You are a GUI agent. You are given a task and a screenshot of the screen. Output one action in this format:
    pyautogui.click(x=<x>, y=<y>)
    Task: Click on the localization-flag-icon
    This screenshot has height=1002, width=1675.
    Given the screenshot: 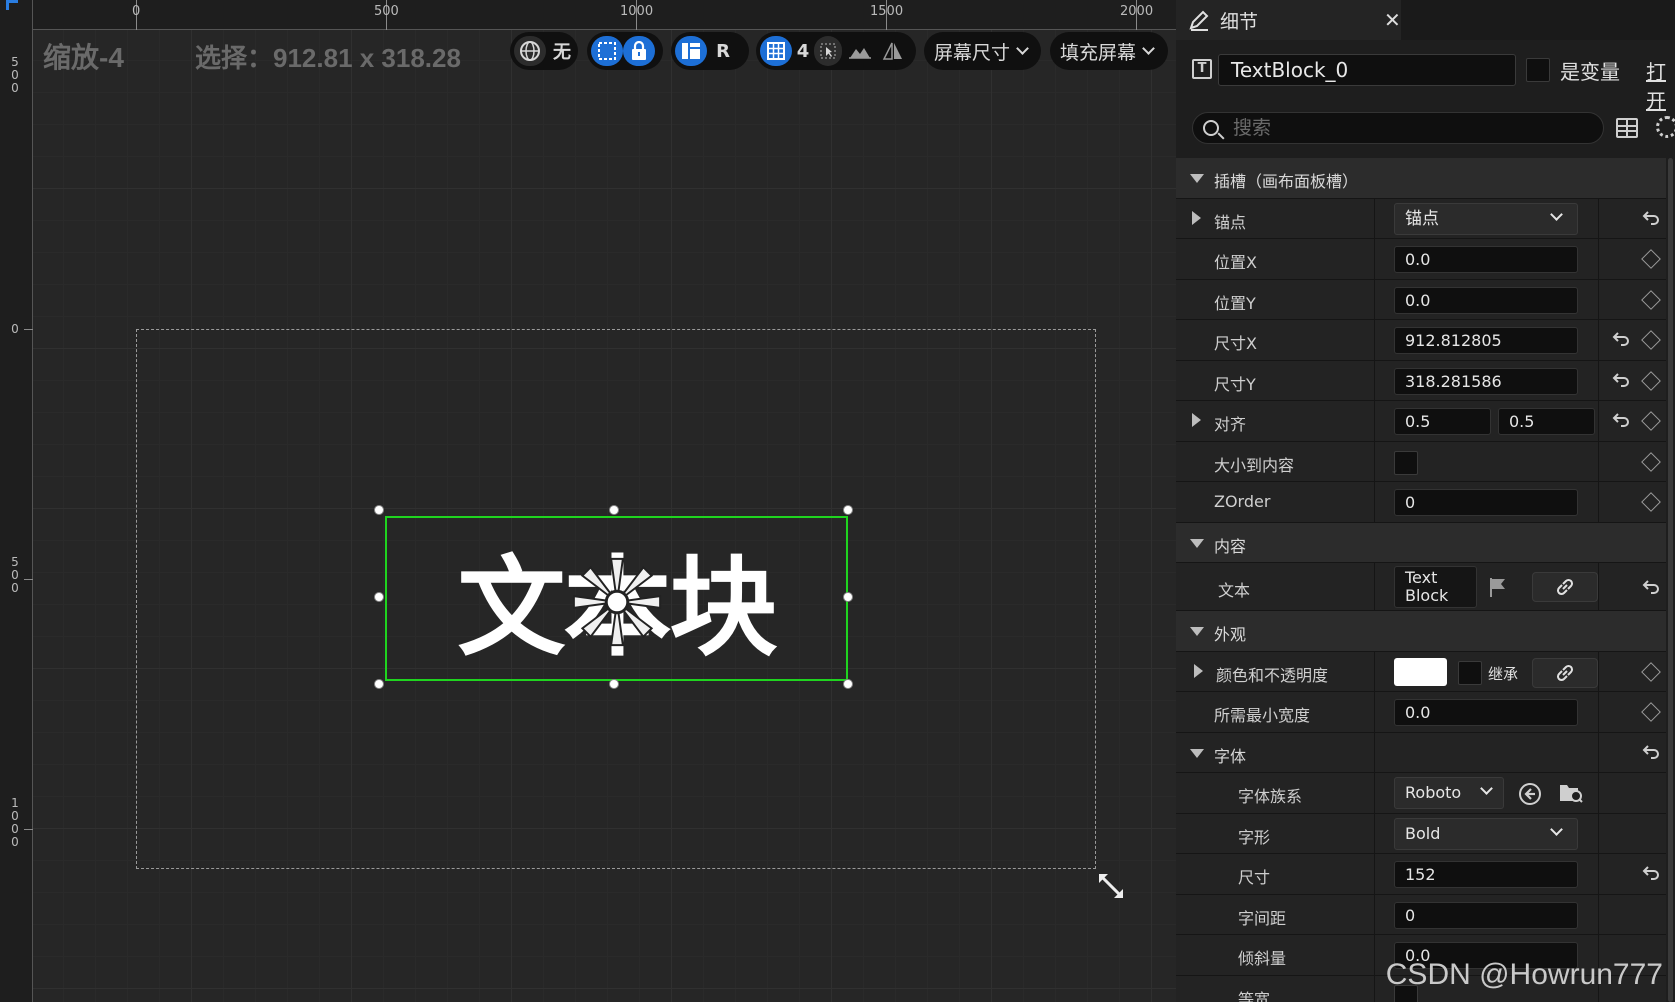 What is the action you would take?
    pyautogui.click(x=1498, y=587)
    